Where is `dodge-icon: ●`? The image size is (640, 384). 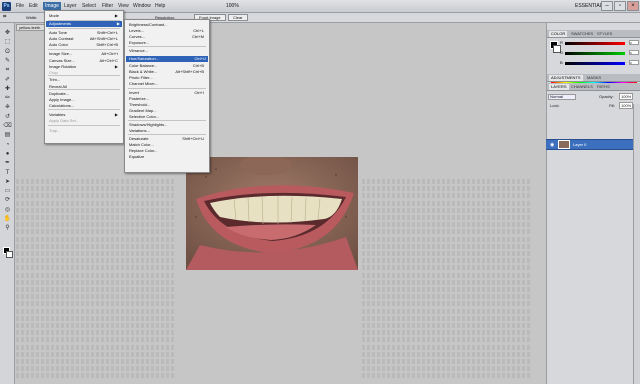 dodge-icon: ● is located at coordinates (7, 154).